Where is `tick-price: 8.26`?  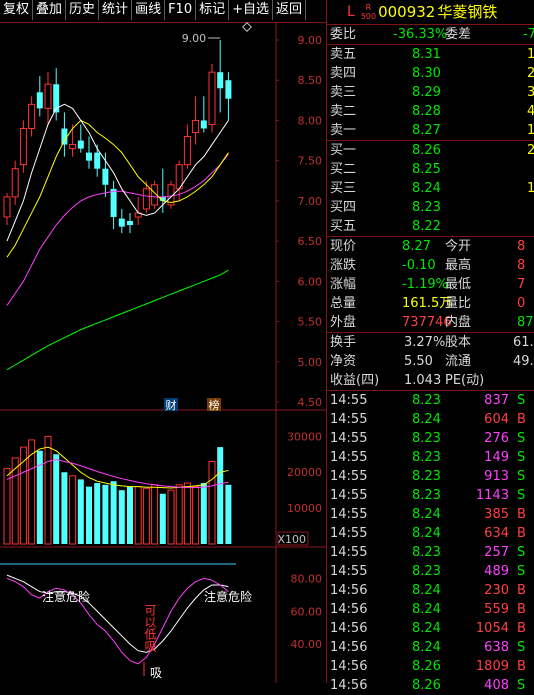 tick-price: 8.26 is located at coordinates (426, 685).